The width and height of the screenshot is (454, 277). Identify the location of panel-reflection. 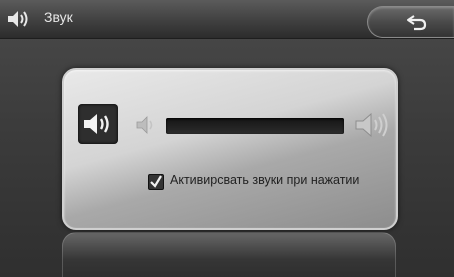
(229, 254).